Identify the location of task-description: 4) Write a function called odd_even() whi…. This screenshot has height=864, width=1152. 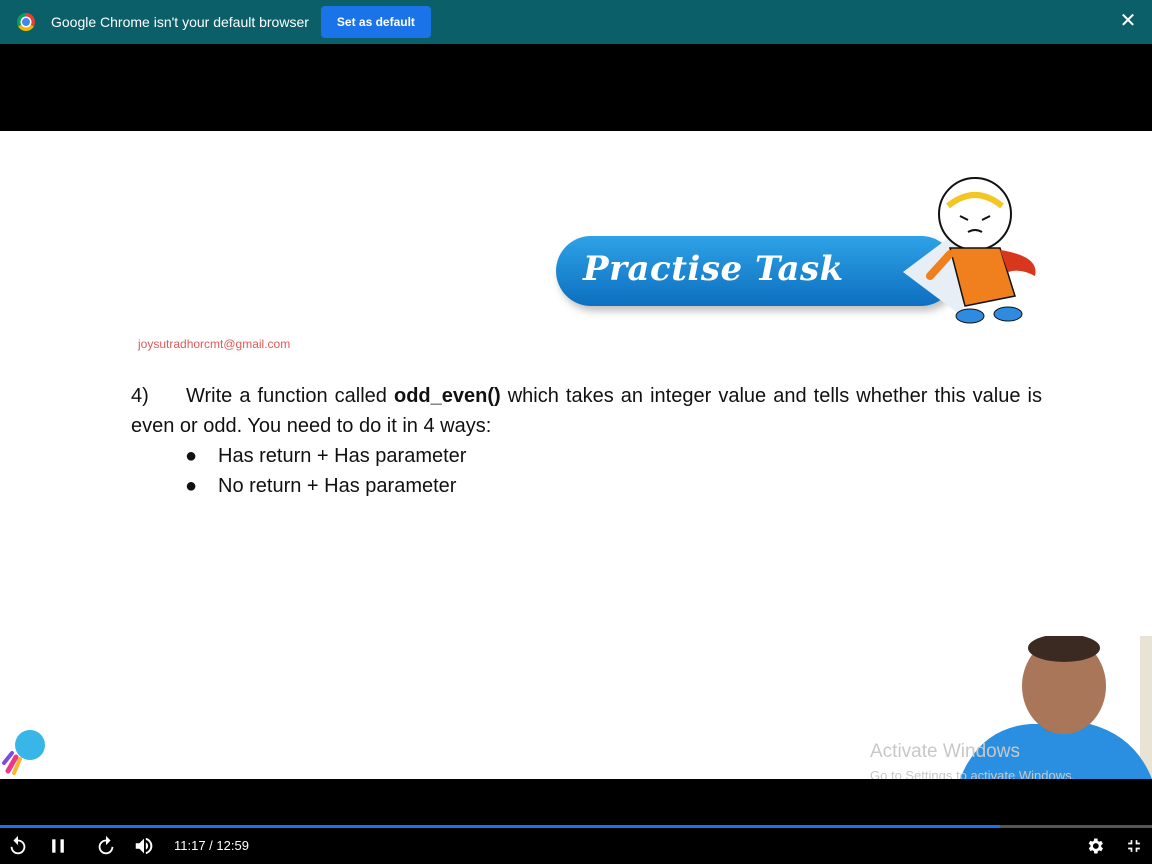
(586, 411).